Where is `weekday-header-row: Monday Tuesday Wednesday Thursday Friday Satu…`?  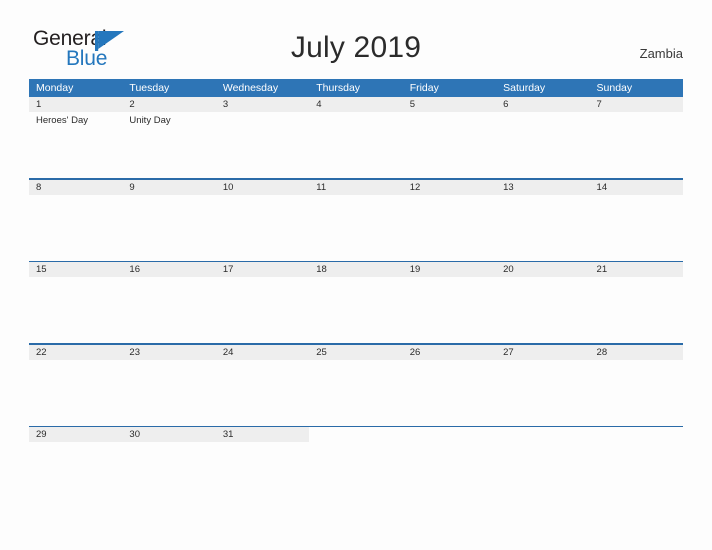 weekday-header-row: Monday Tuesday Wednesday Thursday Friday Satu… is located at coordinates (356, 88).